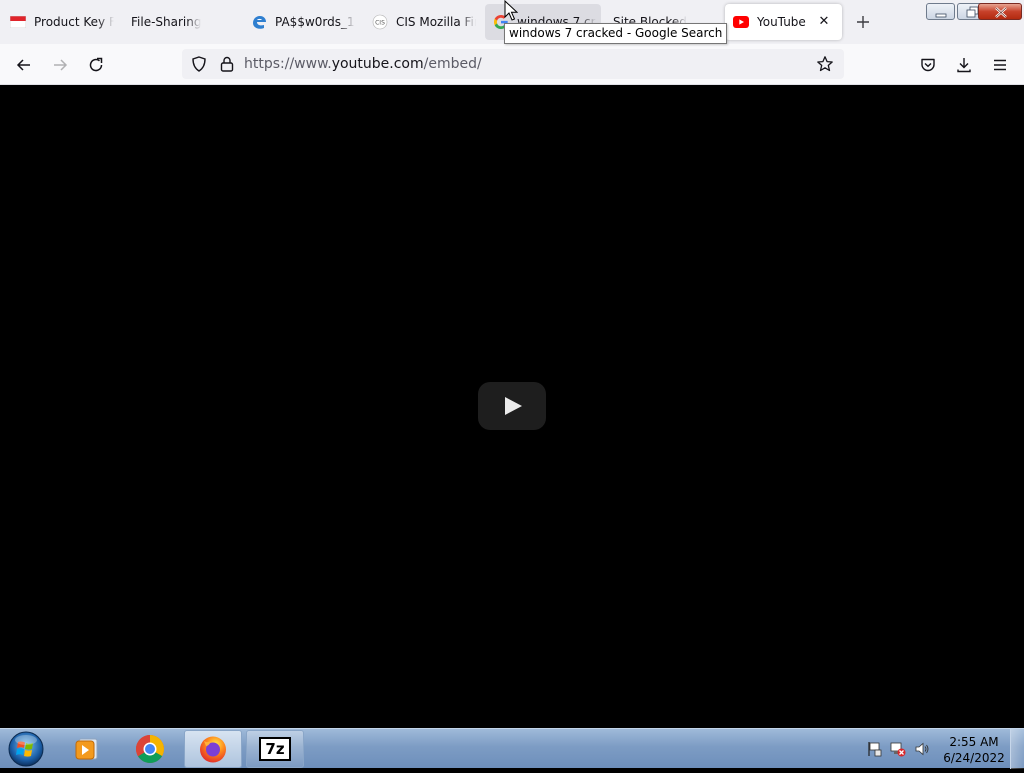  Describe the element at coordinates (741, 22) in the screenshot. I see `youtube-icon` at that location.